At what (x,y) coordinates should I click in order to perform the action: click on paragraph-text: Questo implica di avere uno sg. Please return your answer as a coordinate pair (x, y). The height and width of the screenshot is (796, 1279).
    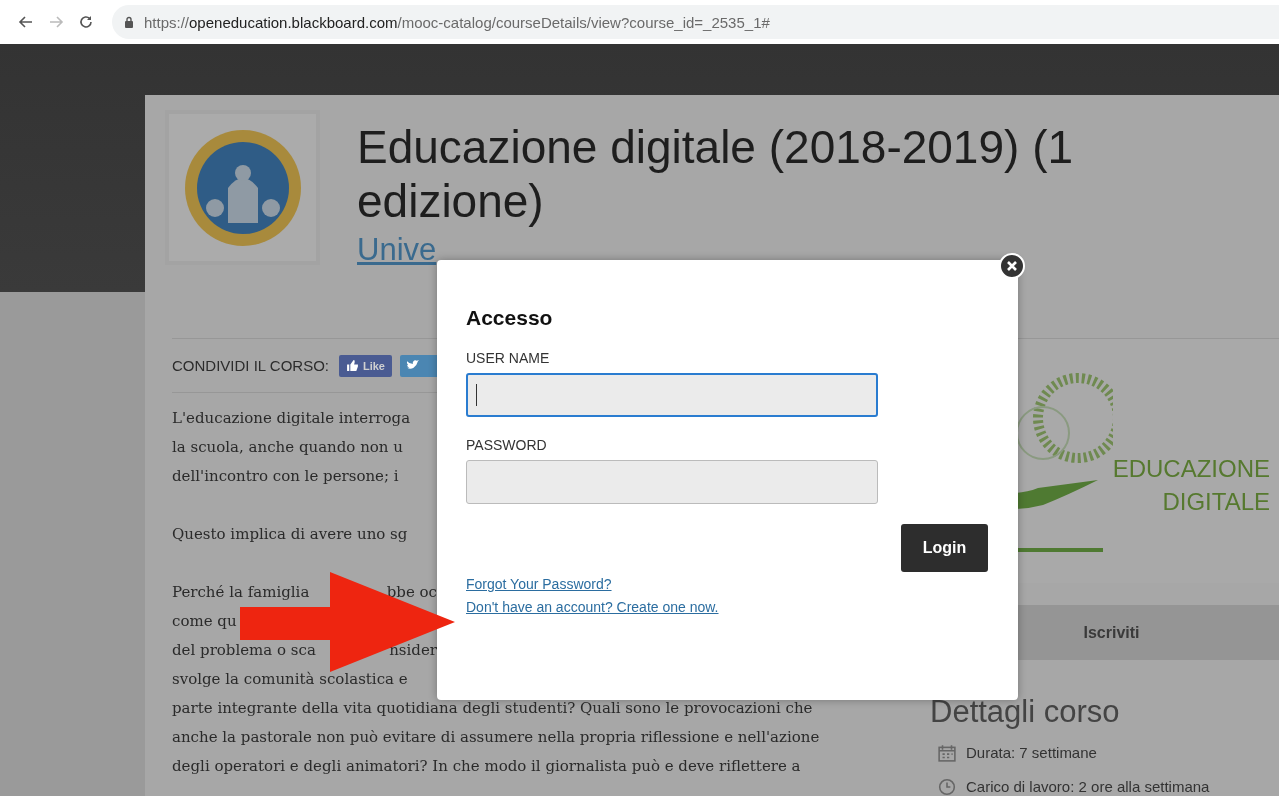
    Looking at the image, I should click on (290, 534).